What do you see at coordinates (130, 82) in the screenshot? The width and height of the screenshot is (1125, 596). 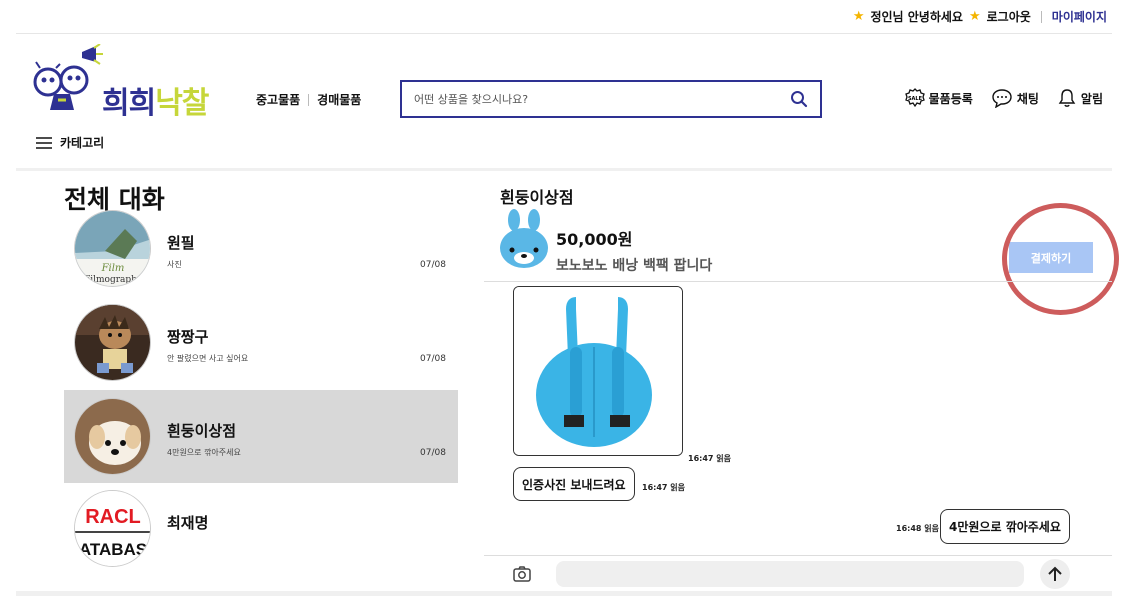 I see `logo: 희희낙찰` at bounding box center [130, 82].